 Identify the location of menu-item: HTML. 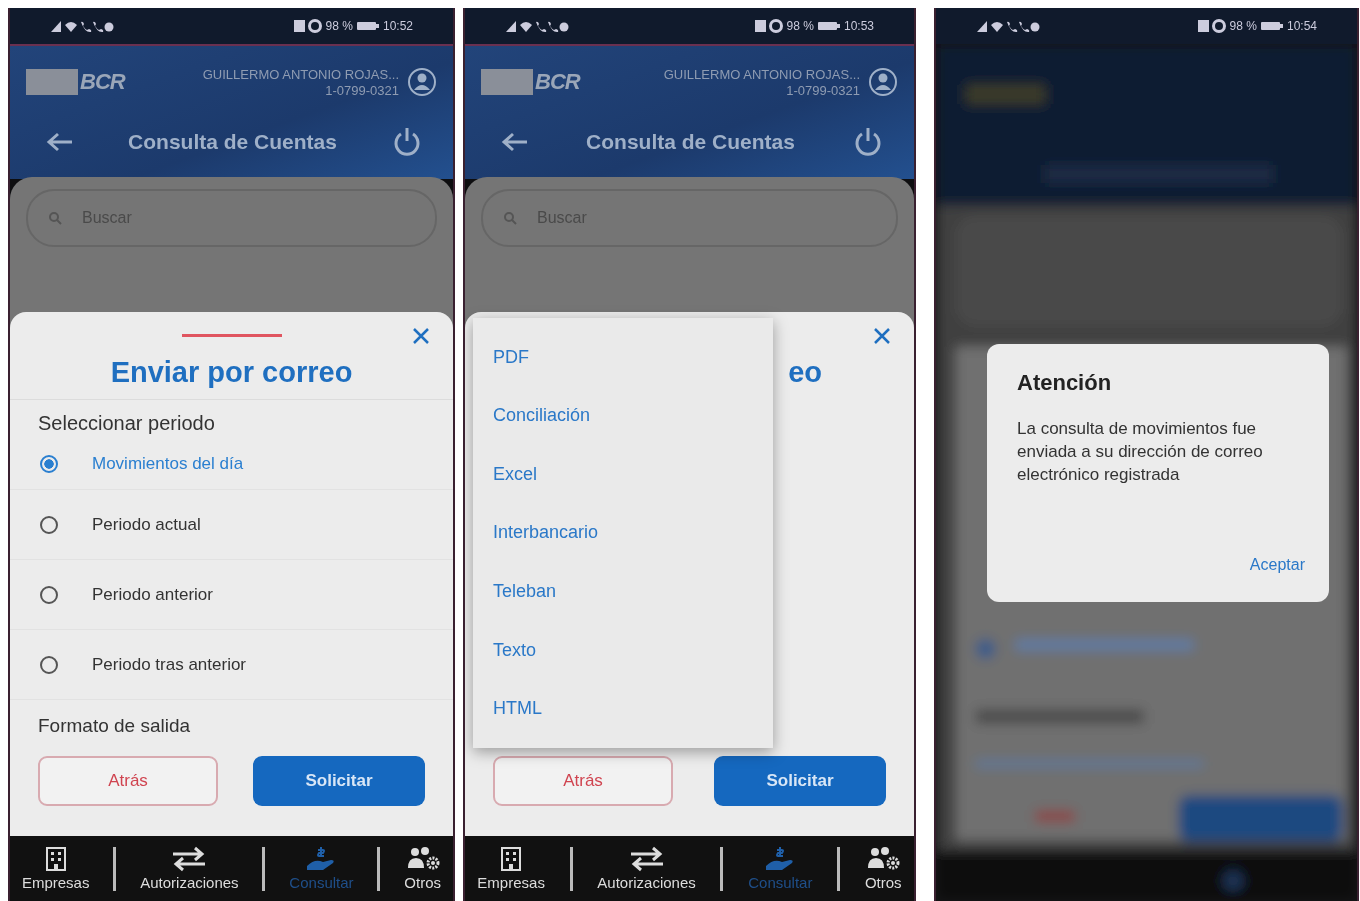
(623, 709).